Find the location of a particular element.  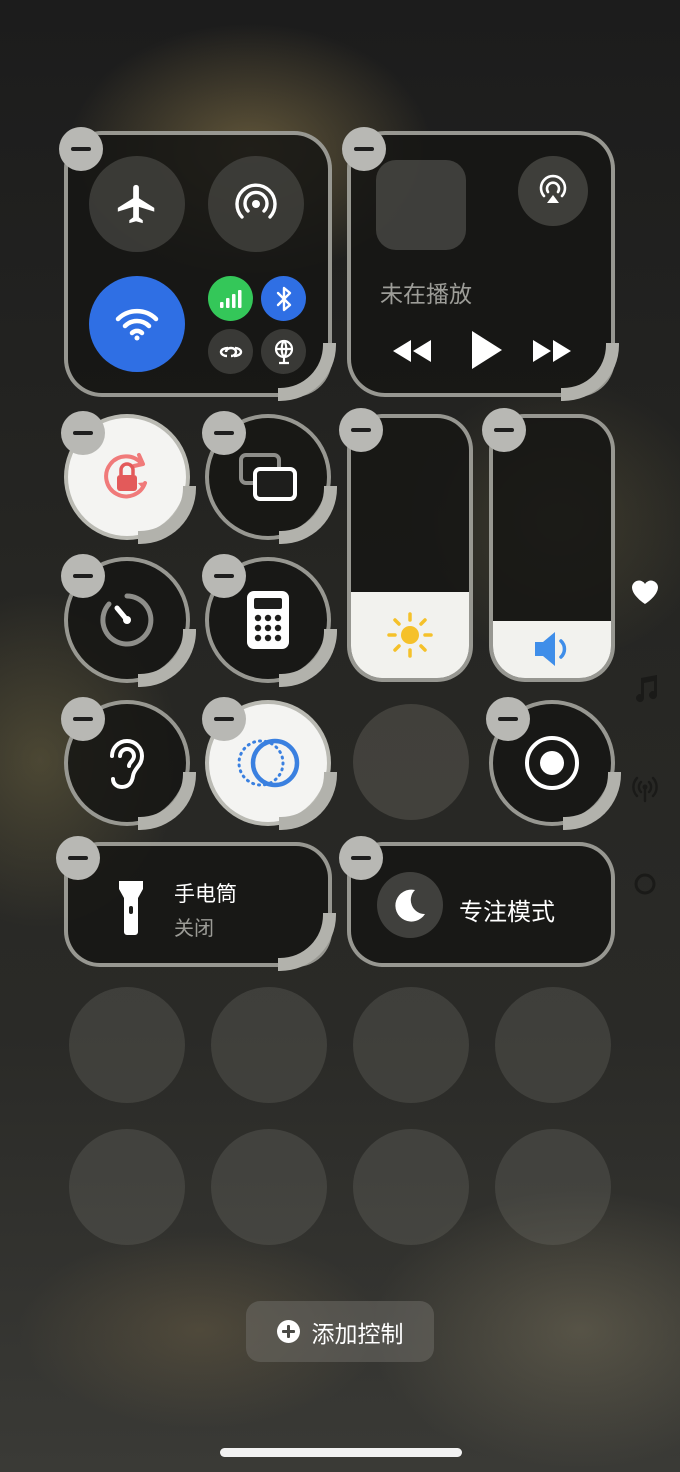

wifi-icon is located at coordinates (137, 324).